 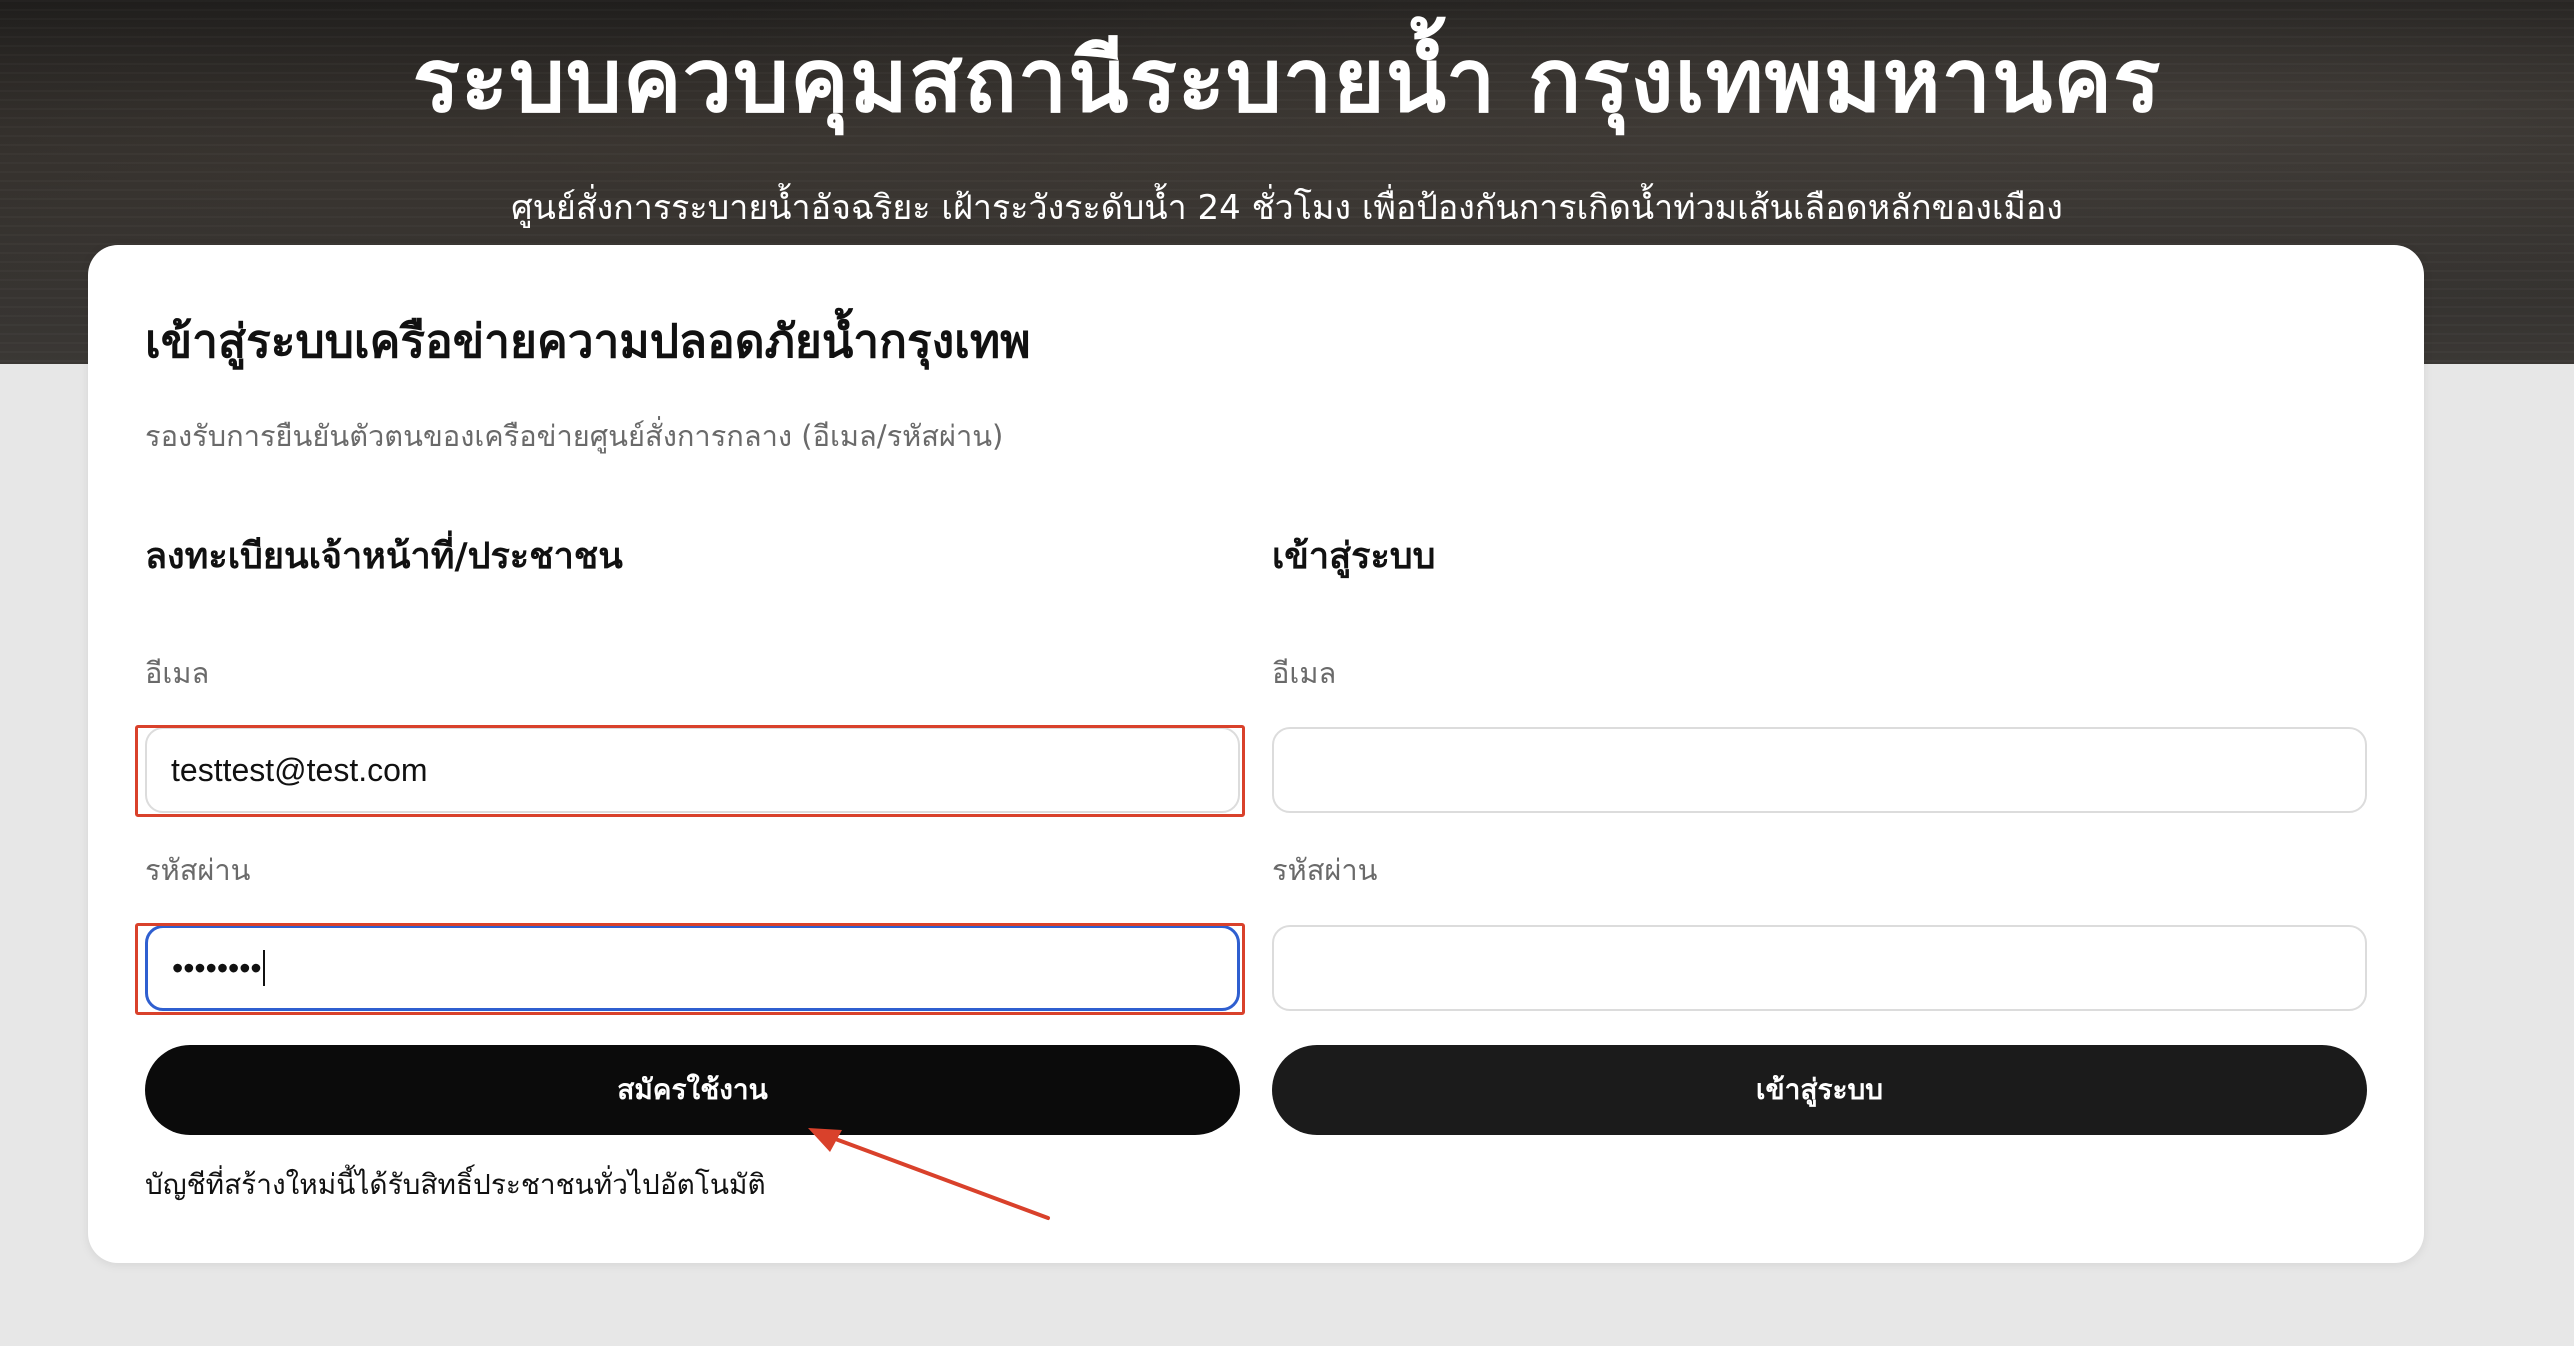 What do you see at coordinates (198, 870) in the screenshot?
I see `register-password-label: รหัสผ่าน` at bounding box center [198, 870].